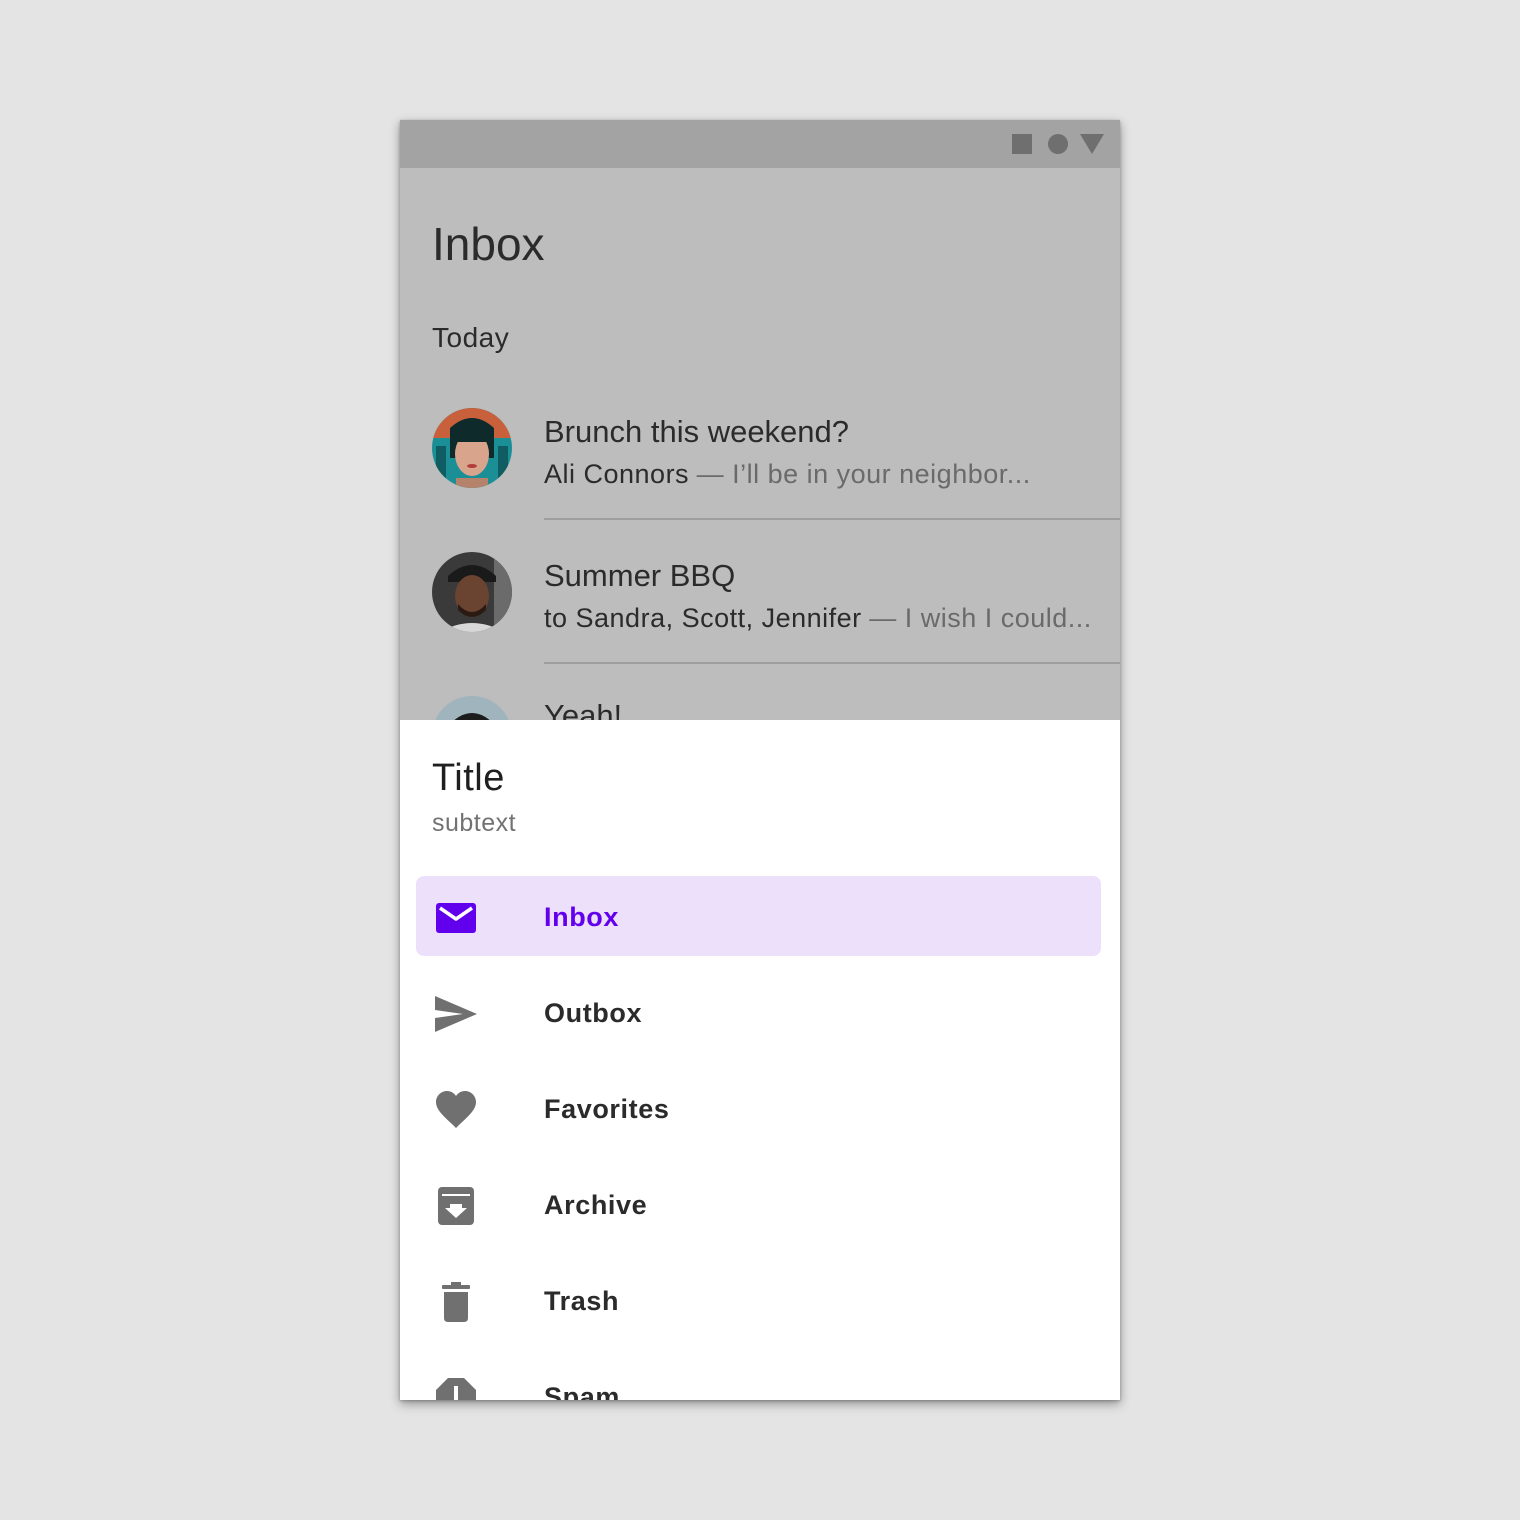 The height and width of the screenshot is (1520, 1520). What do you see at coordinates (582, 1391) in the screenshot?
I see `drawer-item-label: Spam` at bounding box center [582, 1391].